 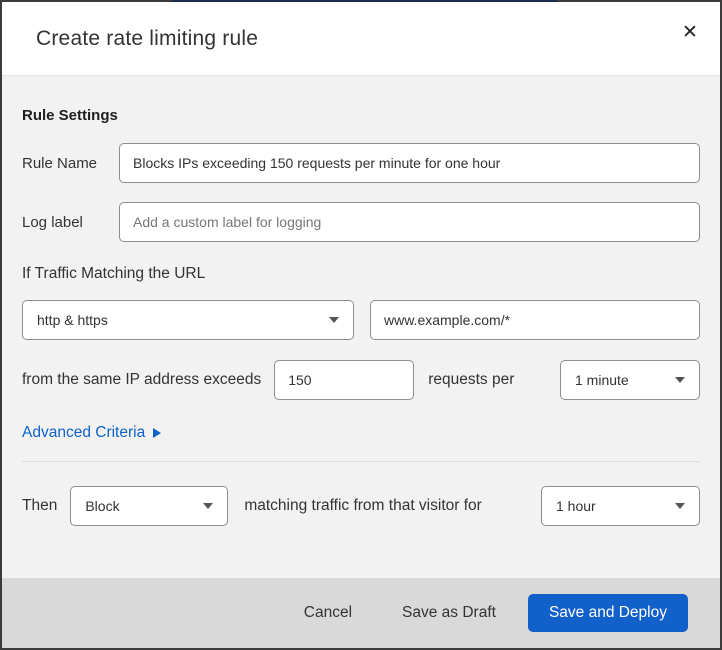 I want to click on advanced-criteria-link: Advanced Criteria, so click(x=92, y=433).